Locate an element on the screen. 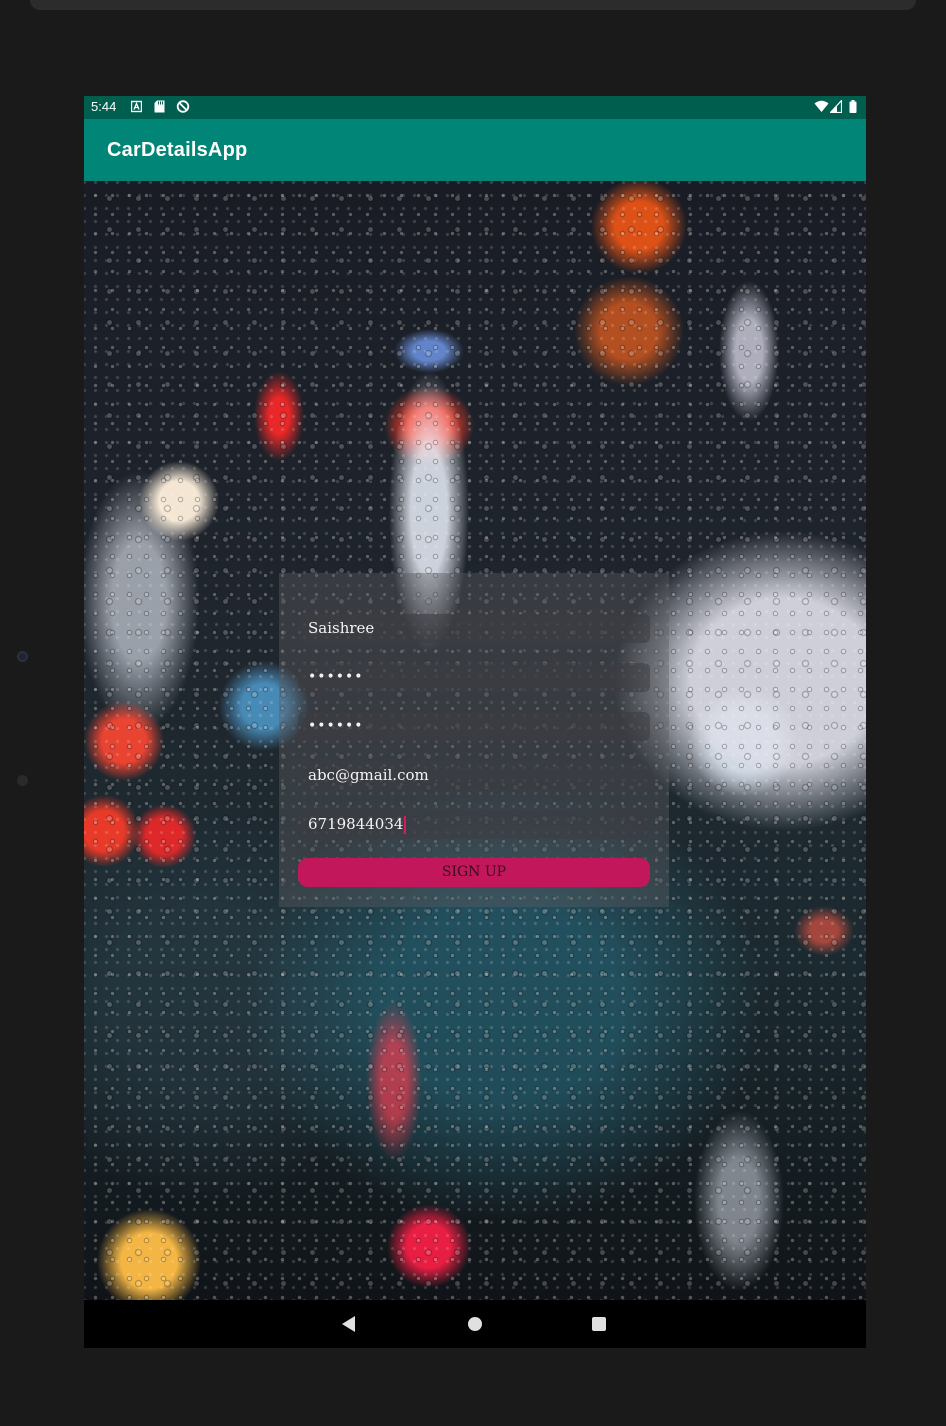 The width and height of the screenshot is (946, 1426). sd-card-icon is located at coordinates (159, 106).